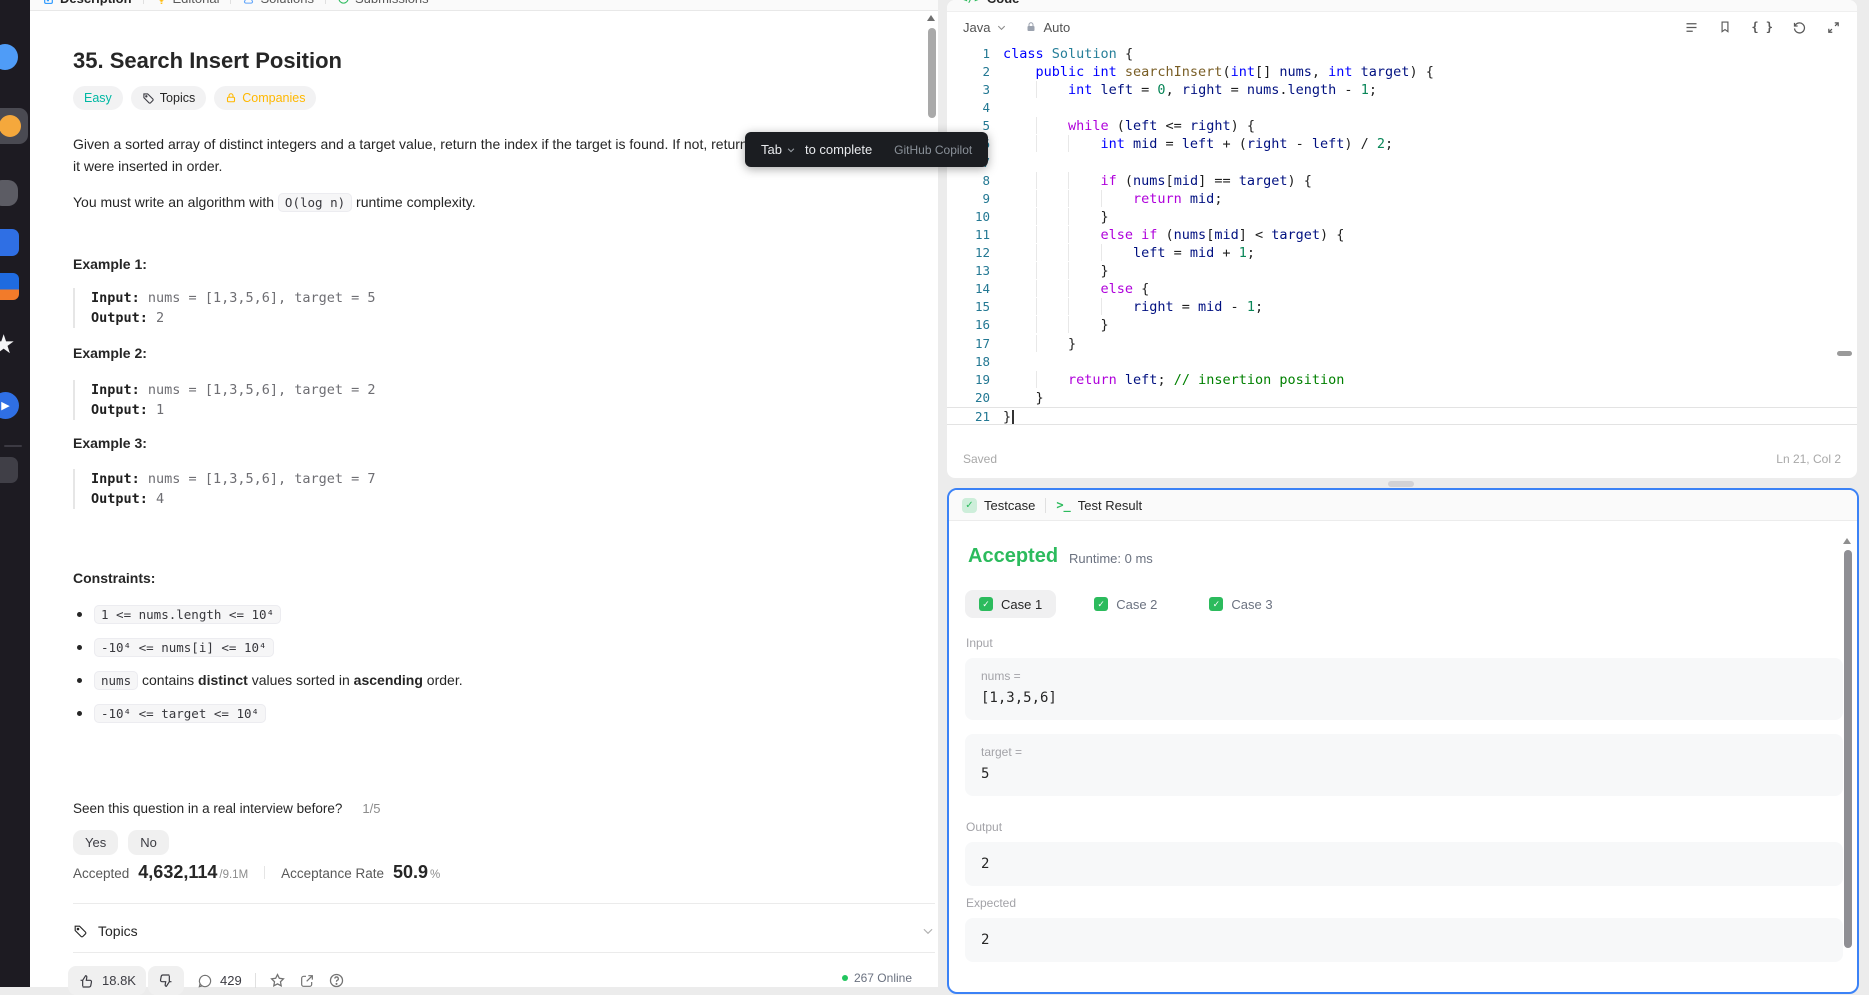 This screenshot has height=995, width=1869. Describe the element at coordinates (343, 2) in the screenshot. I see `submissions-icon` at that location.